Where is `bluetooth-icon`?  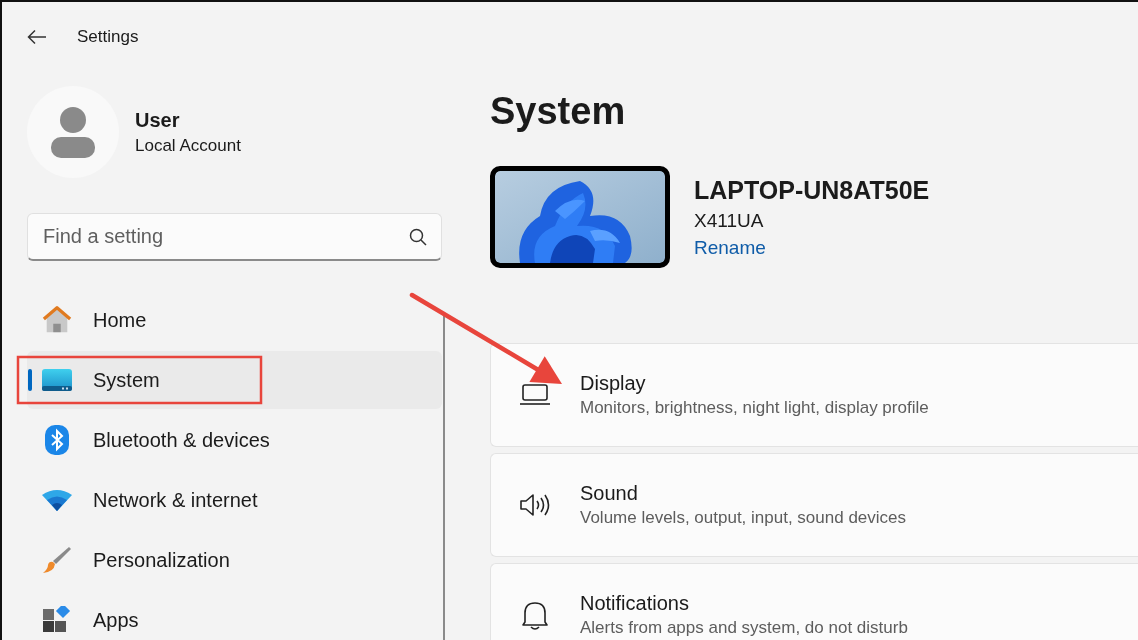 bluetooth-icon is located at coordinates (57, 440).